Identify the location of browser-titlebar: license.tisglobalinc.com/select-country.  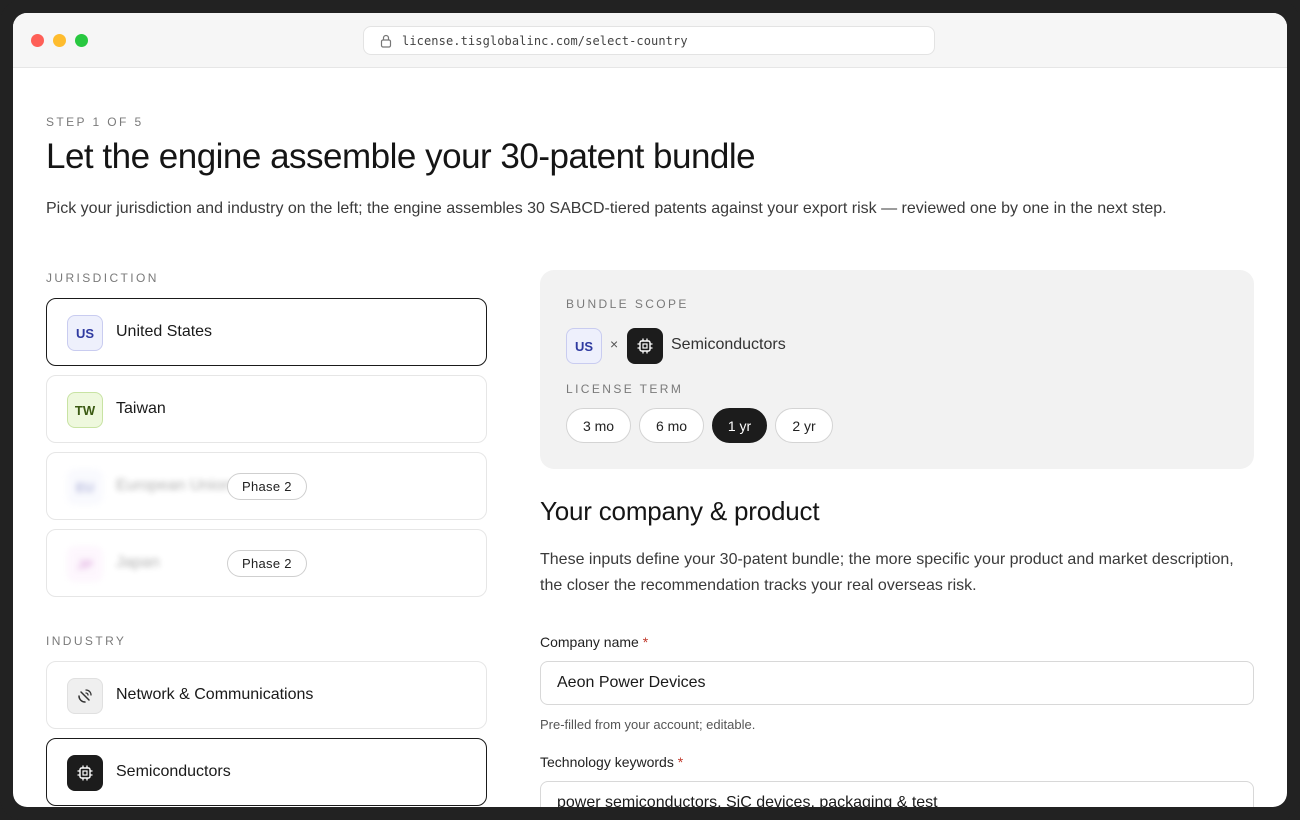
(650, 40).